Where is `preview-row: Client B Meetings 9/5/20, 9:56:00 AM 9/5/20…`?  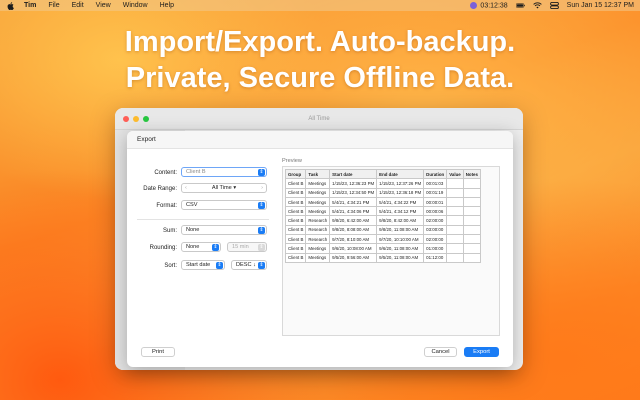
preview-row: Client B Meetings 9/5/20, 9:56:00 AM 9/5/20… is located at coordinates (382, 257).